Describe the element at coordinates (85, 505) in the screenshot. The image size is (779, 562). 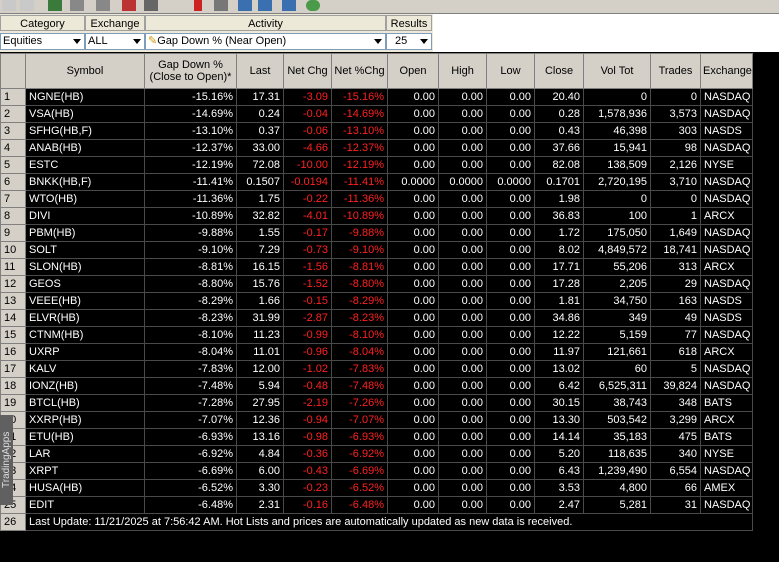
I see `symbol-cell: EDIT` at that location.